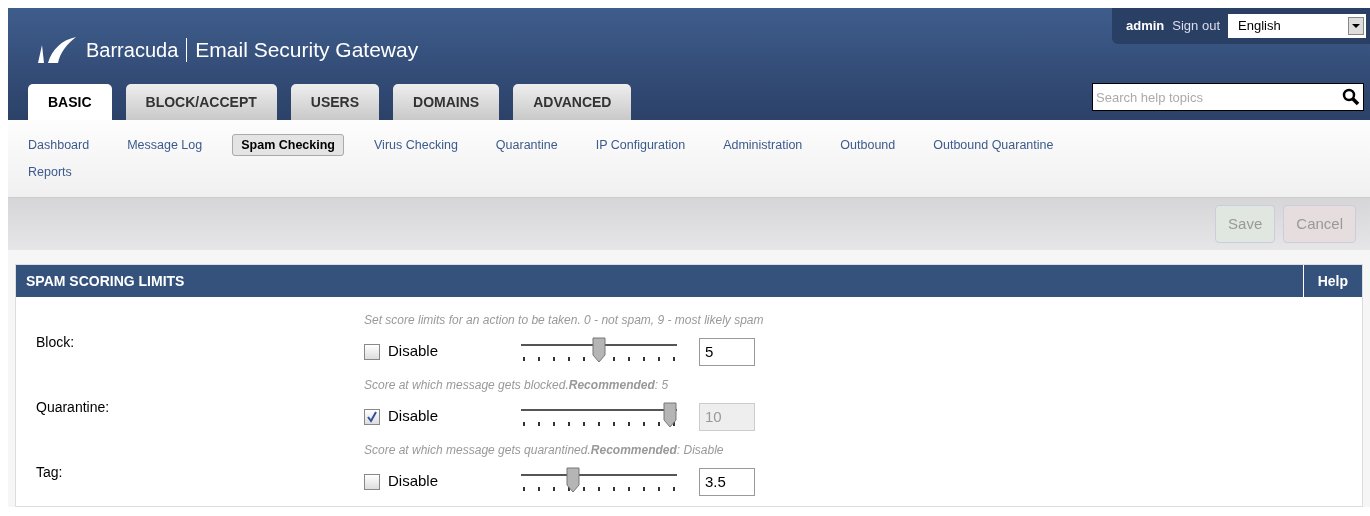 Image resolution: width=1370 pixels, height=516 pixels. What do you see at coordinates (49, 472) in the screenshot?
I see `field-label: Tag:` at bounding box center [49, 472].